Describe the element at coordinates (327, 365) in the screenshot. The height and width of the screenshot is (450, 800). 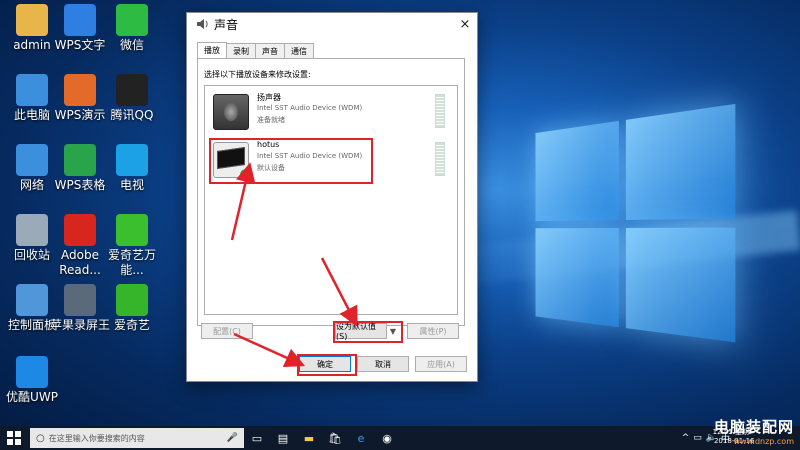
I see `highlight-ok-box` at that location.